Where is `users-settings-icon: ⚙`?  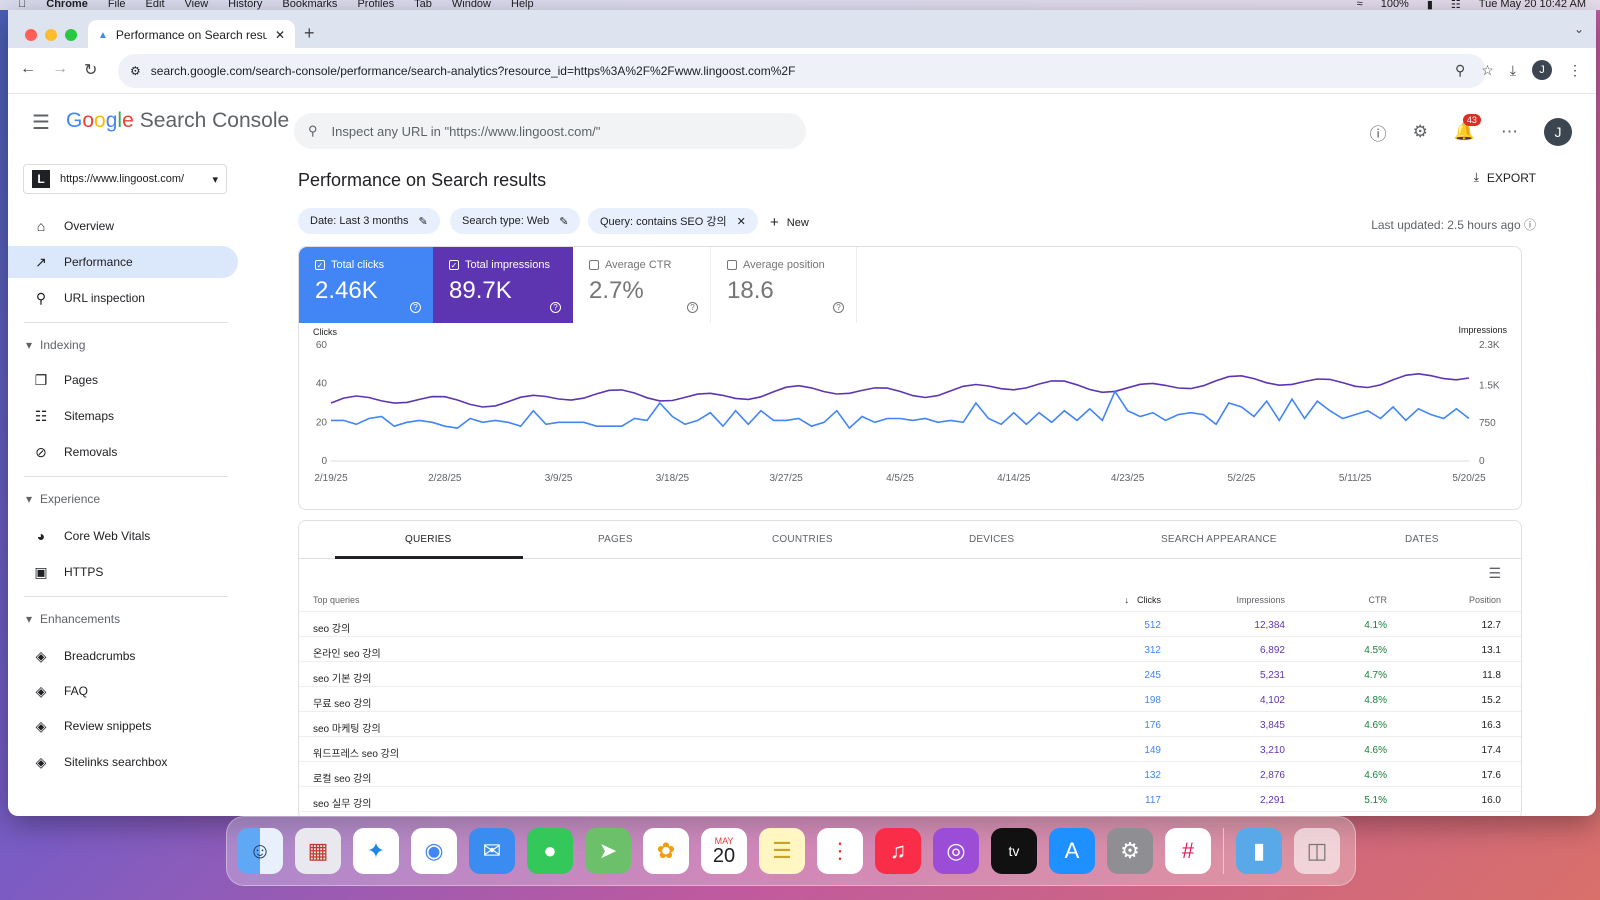
users-settings-icon: ⚙ is located at coordinates (1420, 132).